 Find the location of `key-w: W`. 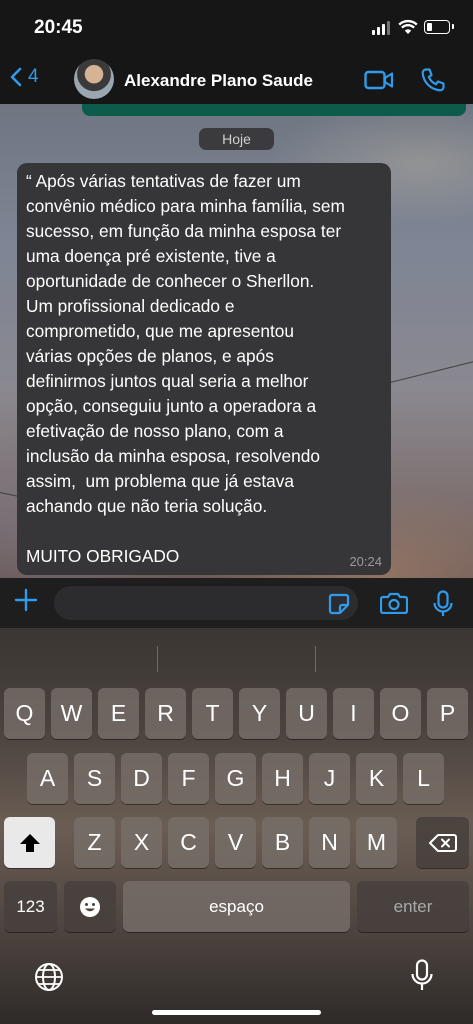

key-w: W is located at coordinates (71, 713).